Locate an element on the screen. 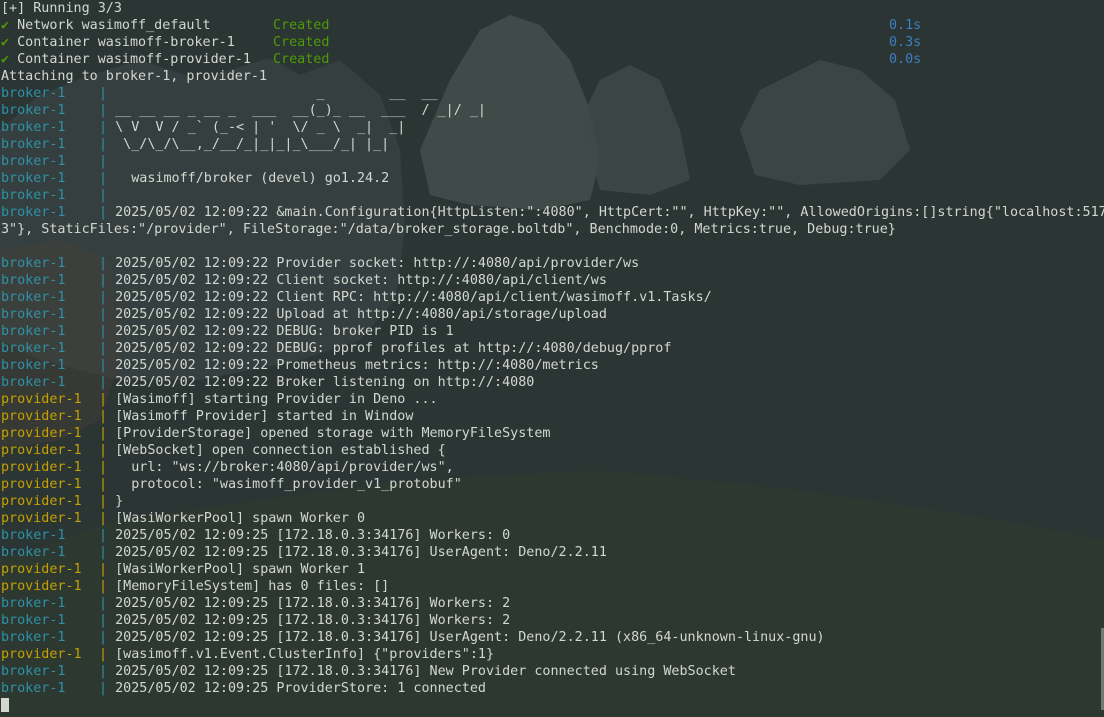  resource-name: Container wasimoff-broker-1 is located at coordinates (126, 42).